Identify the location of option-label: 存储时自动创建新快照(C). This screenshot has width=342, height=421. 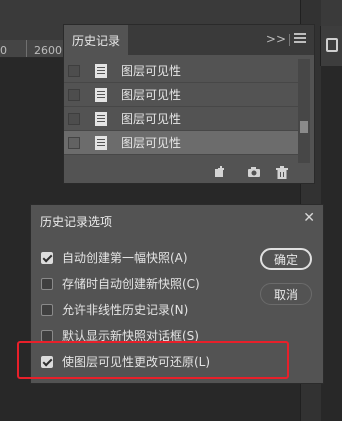
(131, 284).